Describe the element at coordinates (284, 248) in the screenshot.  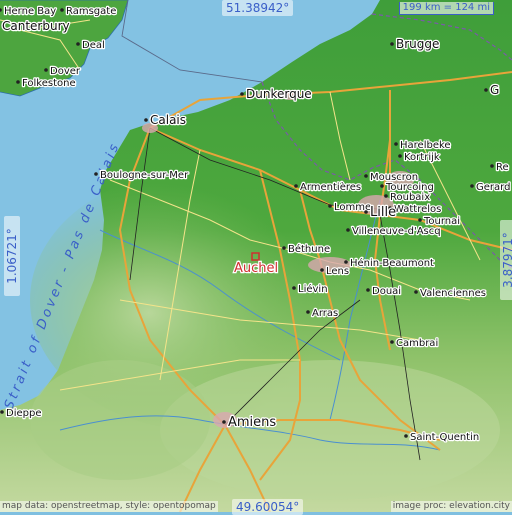
I see `city-dot-bethune` at that location.